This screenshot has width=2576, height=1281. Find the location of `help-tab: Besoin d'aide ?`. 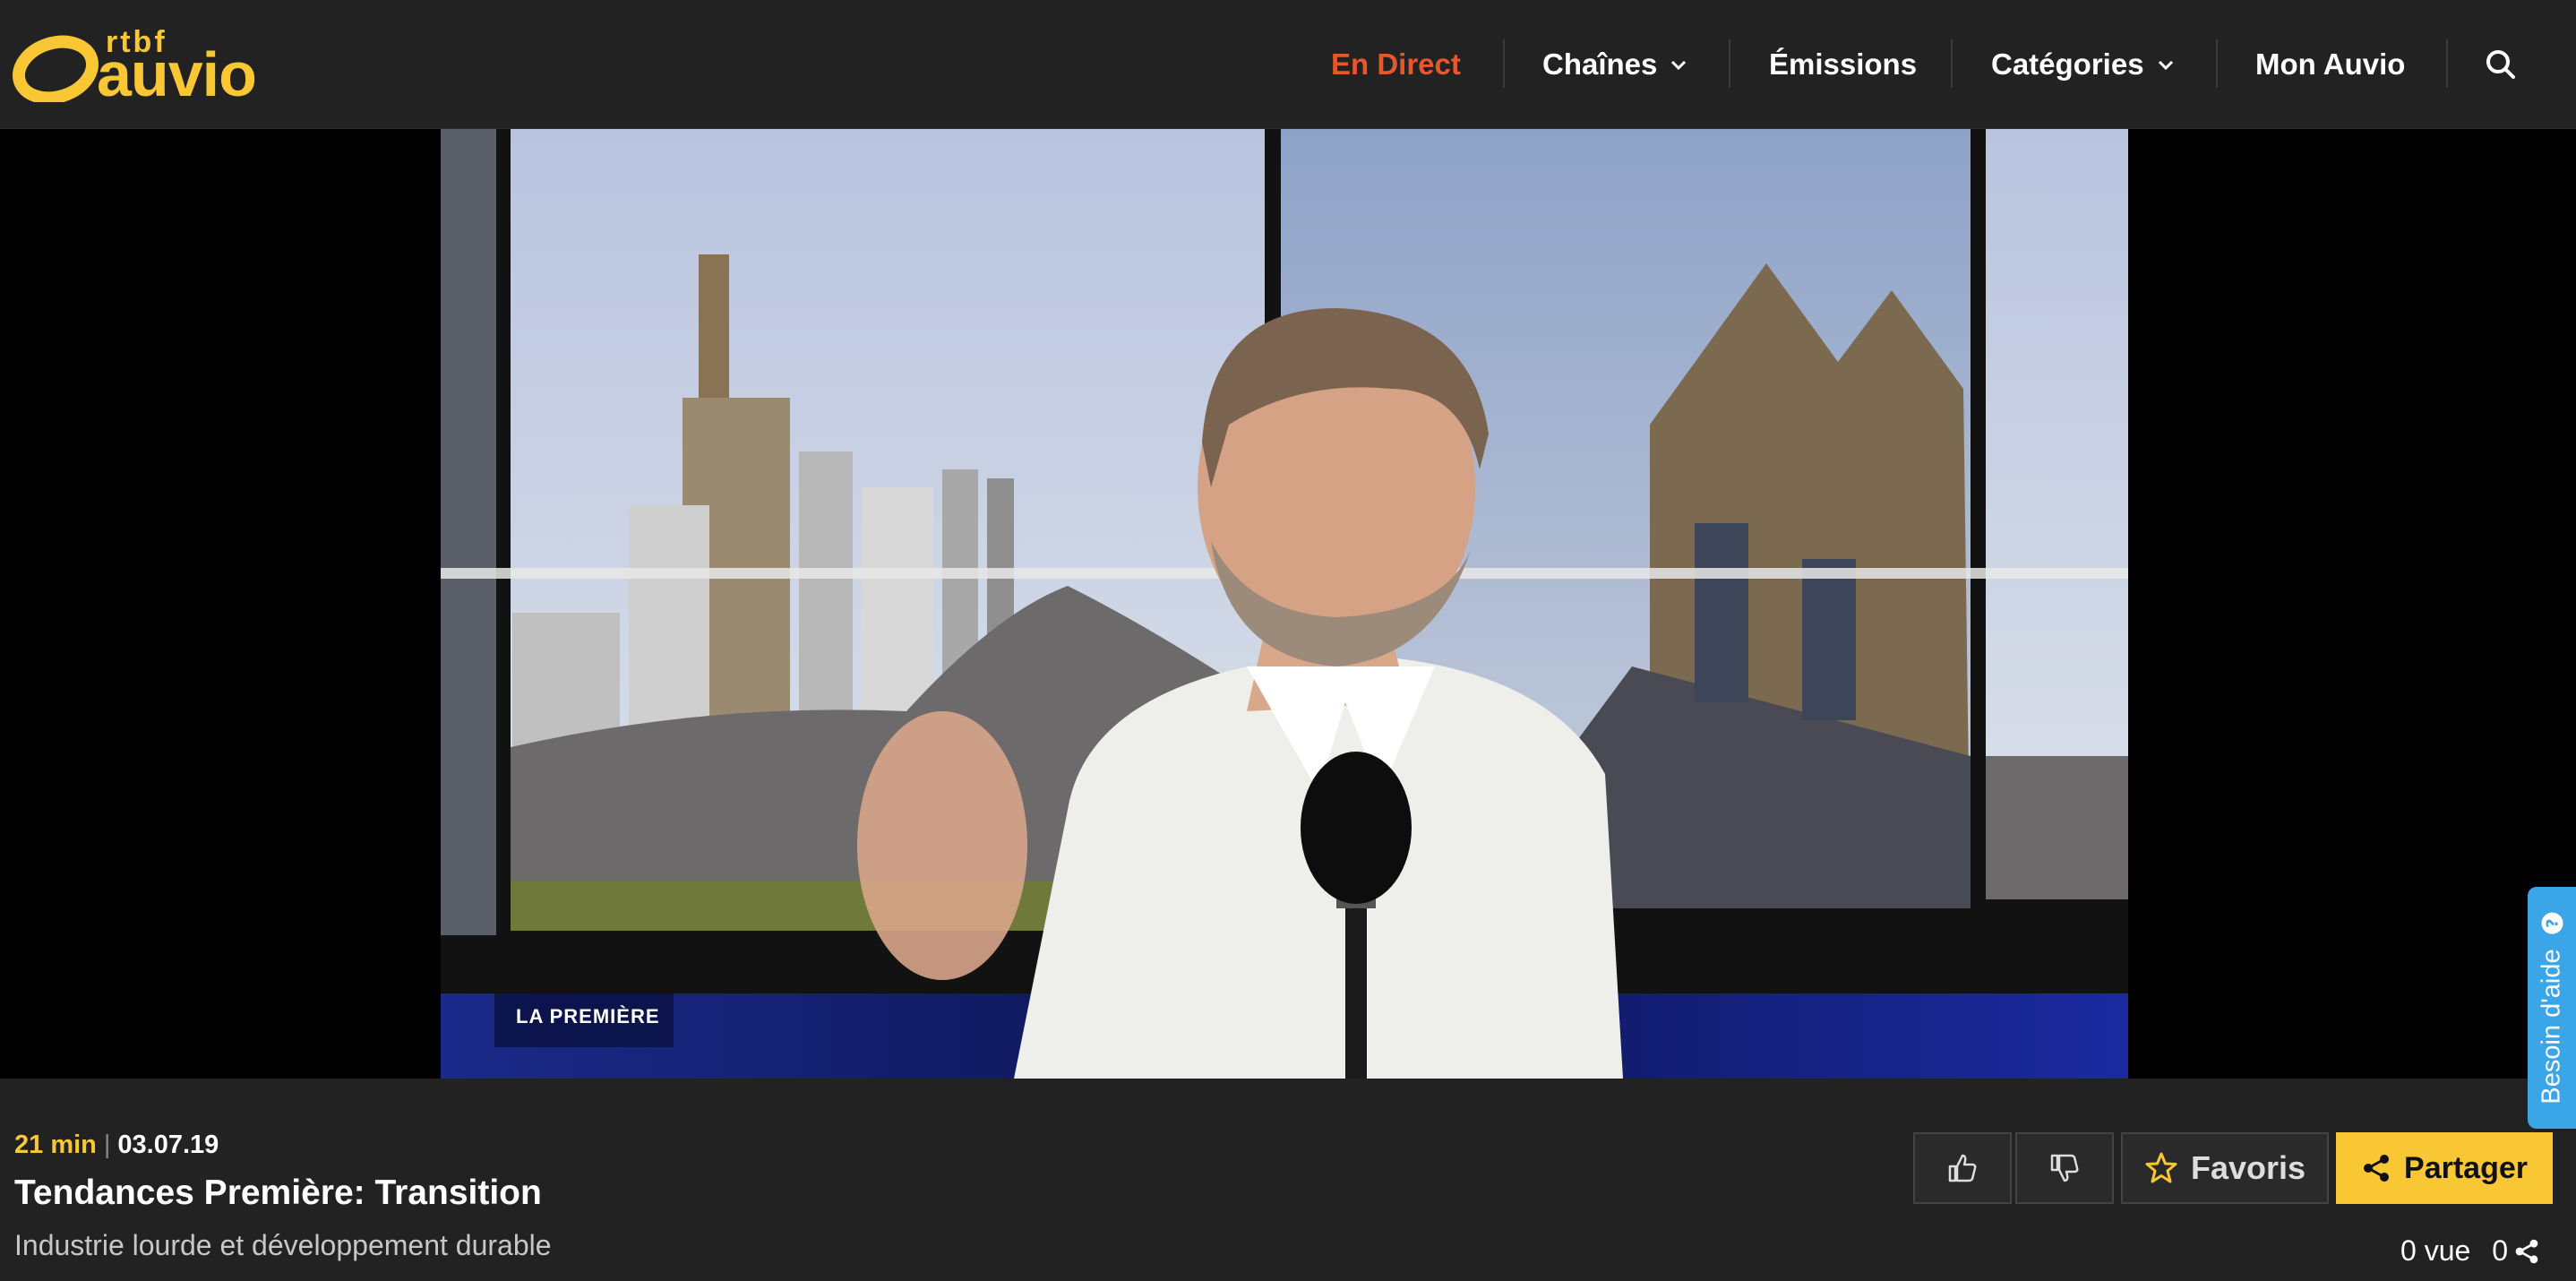

help-tab: Besoin d'aide ? is located at coordinates (2552, 1008).